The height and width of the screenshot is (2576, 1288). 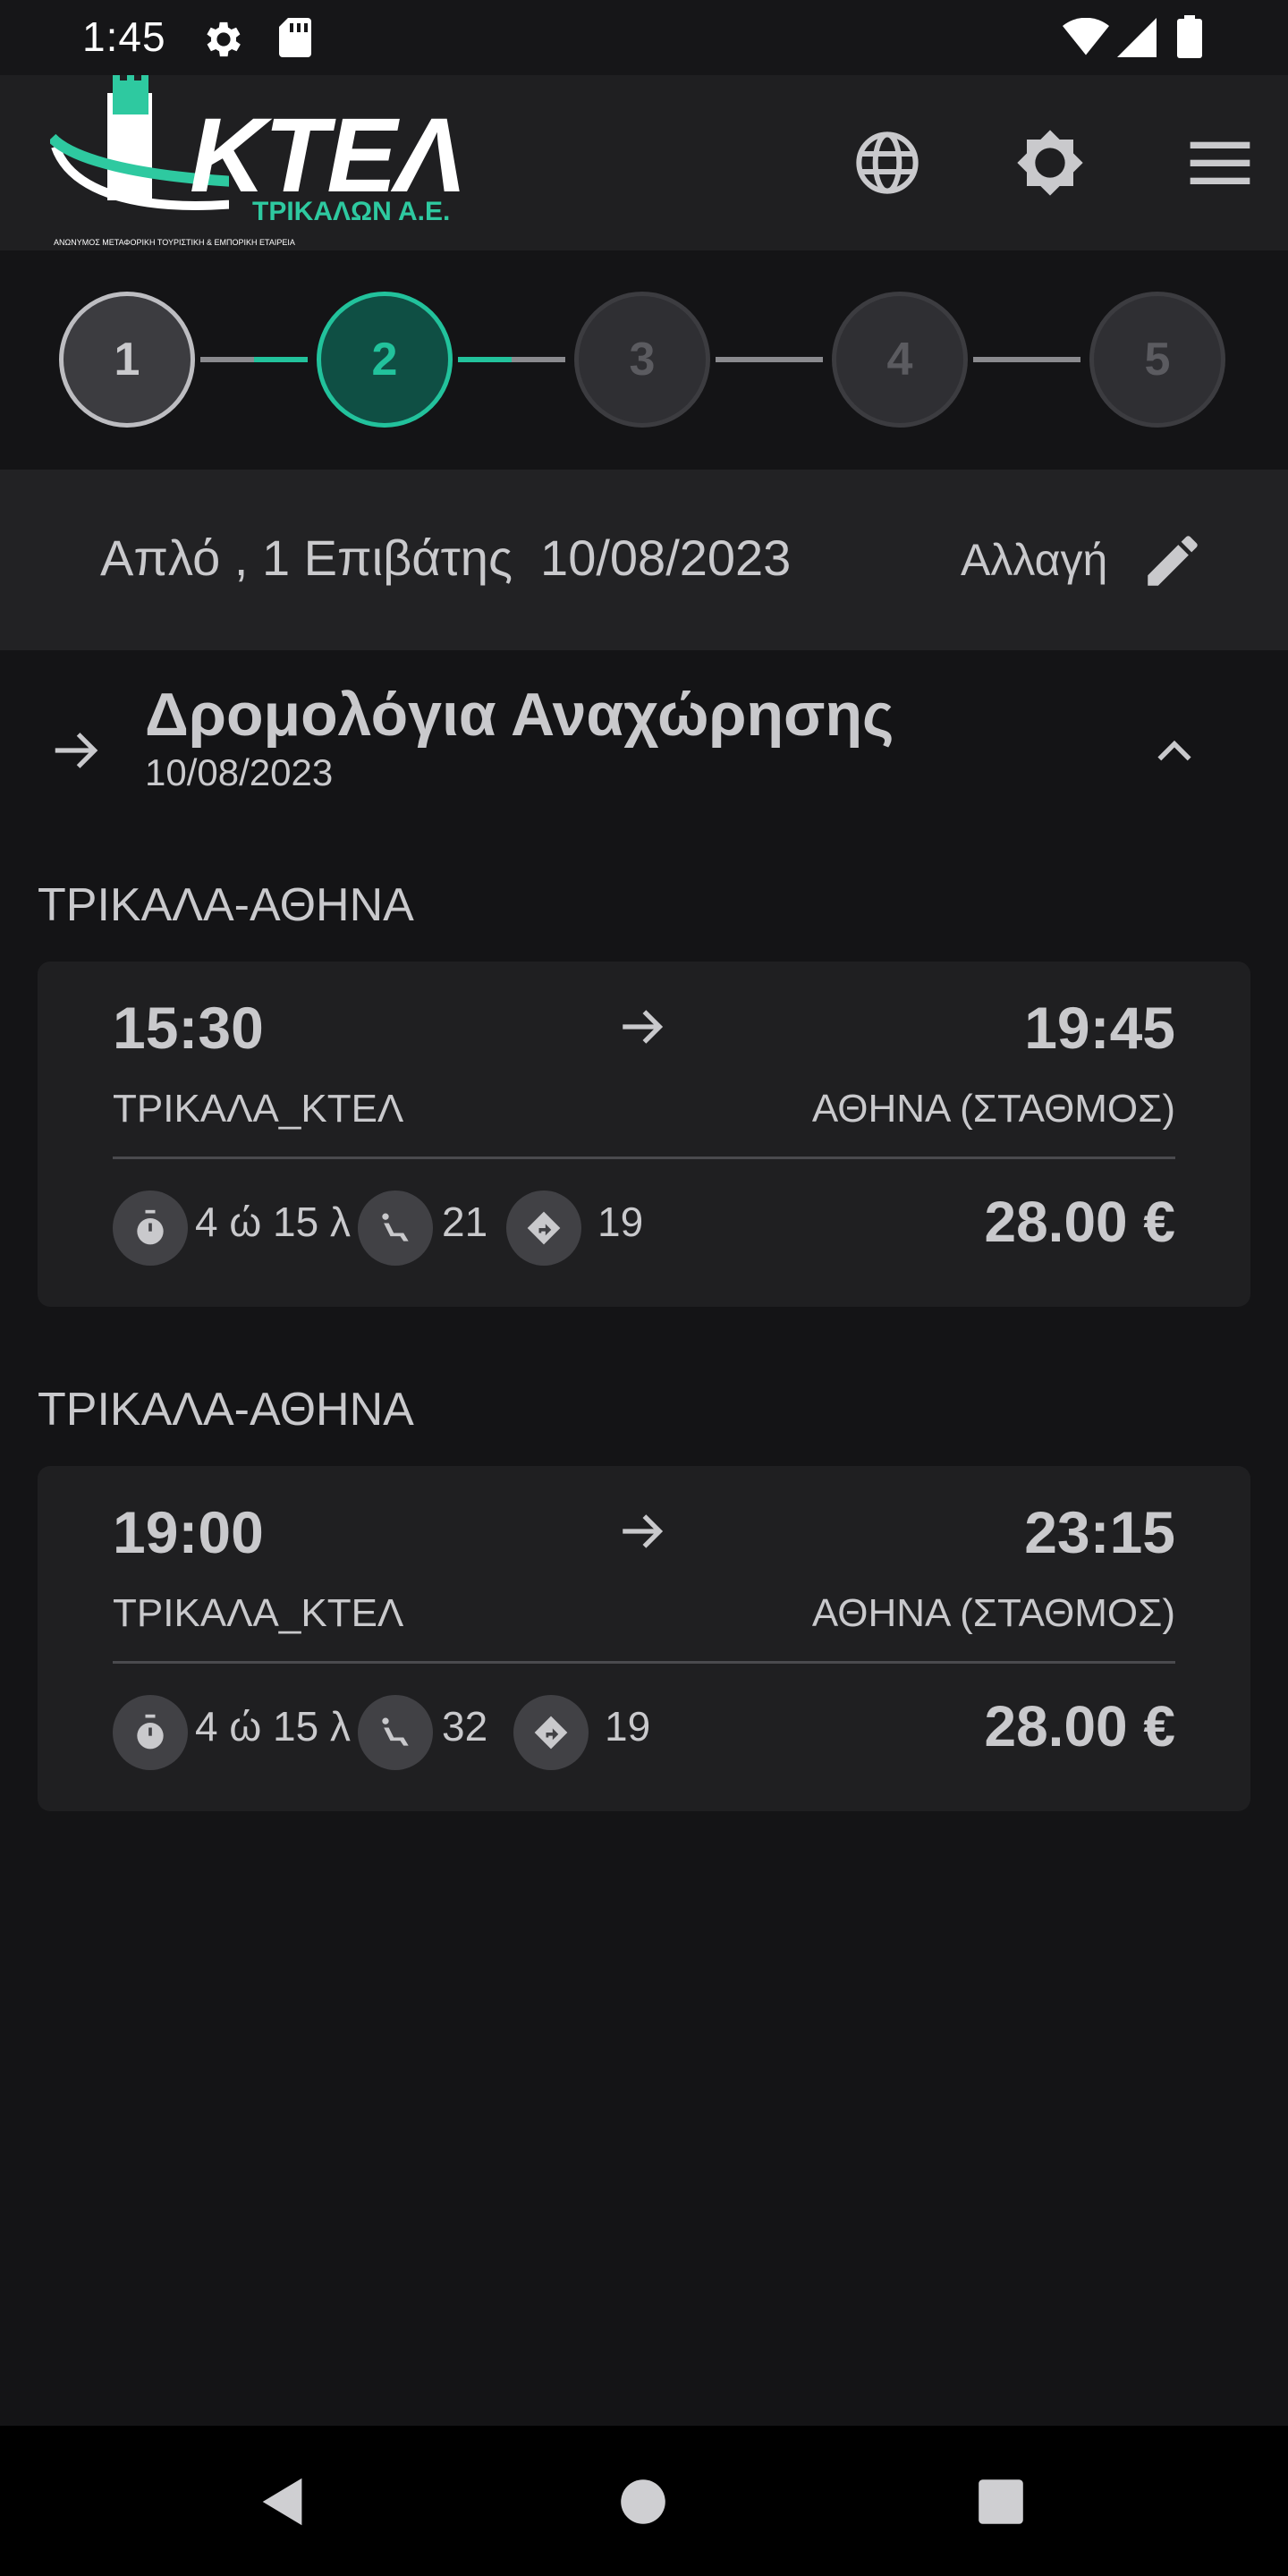 What do you see at coordinates (124, 36) in the screenshot?
I see `status-time: 1:45` at bounding box center [124, 36].